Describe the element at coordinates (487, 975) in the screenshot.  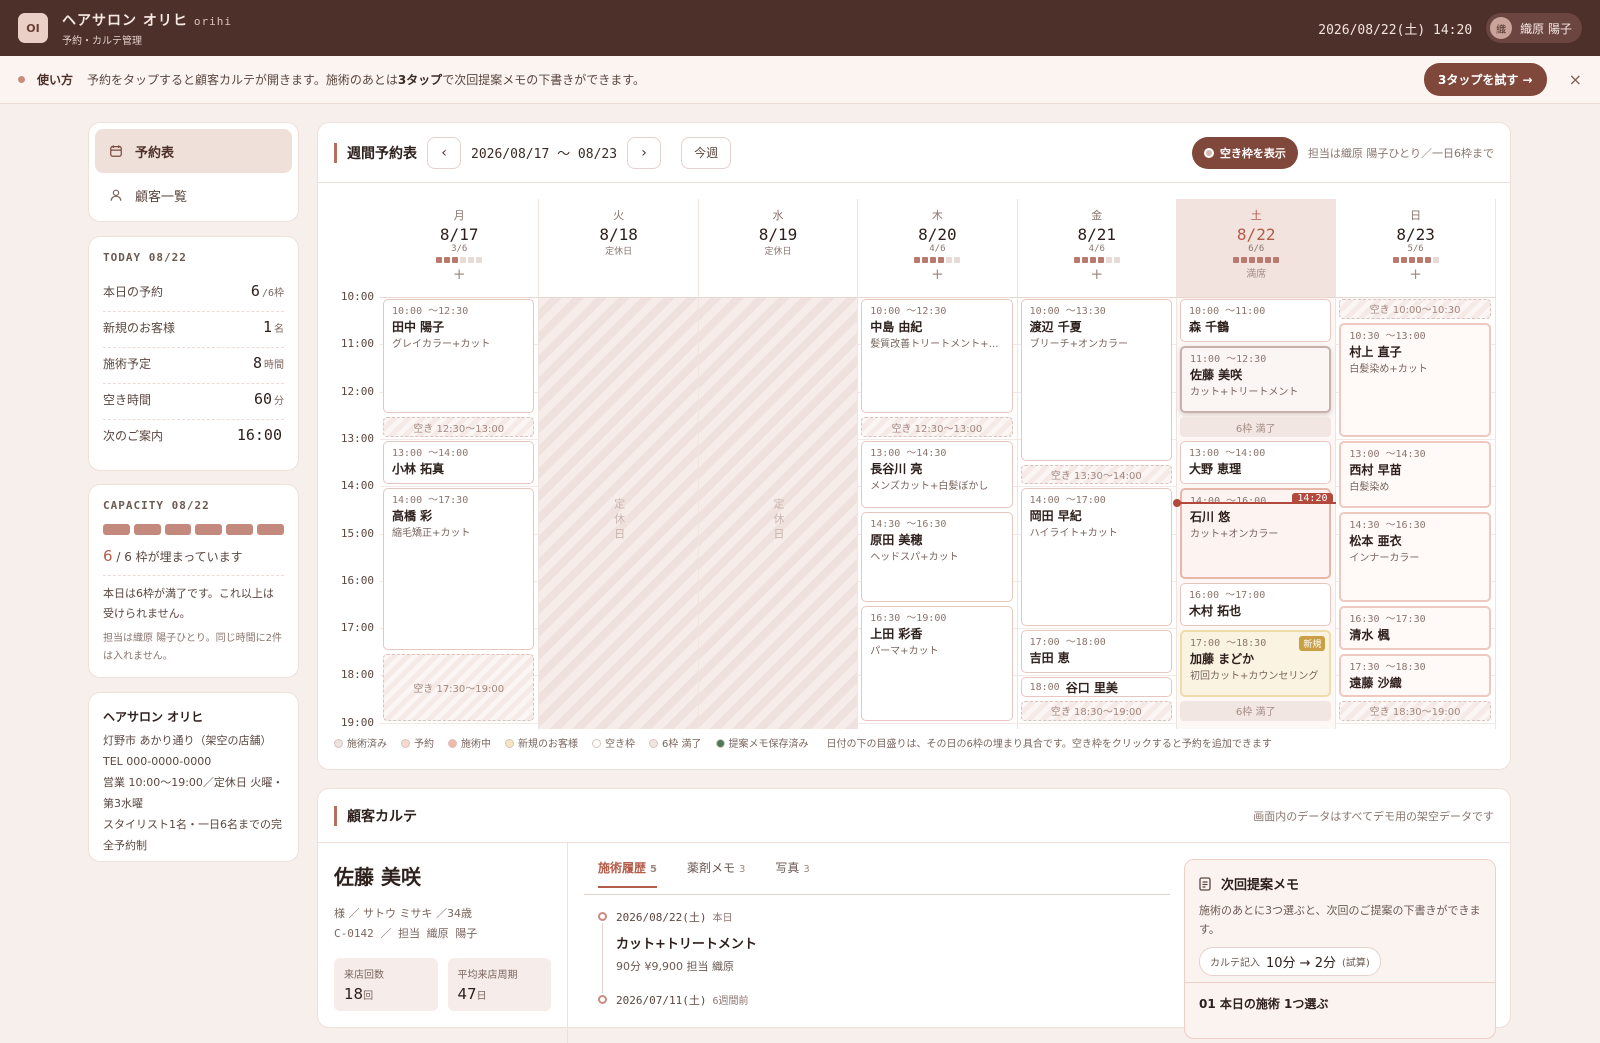
I see `stat-label: 平均来店周期` at that location.